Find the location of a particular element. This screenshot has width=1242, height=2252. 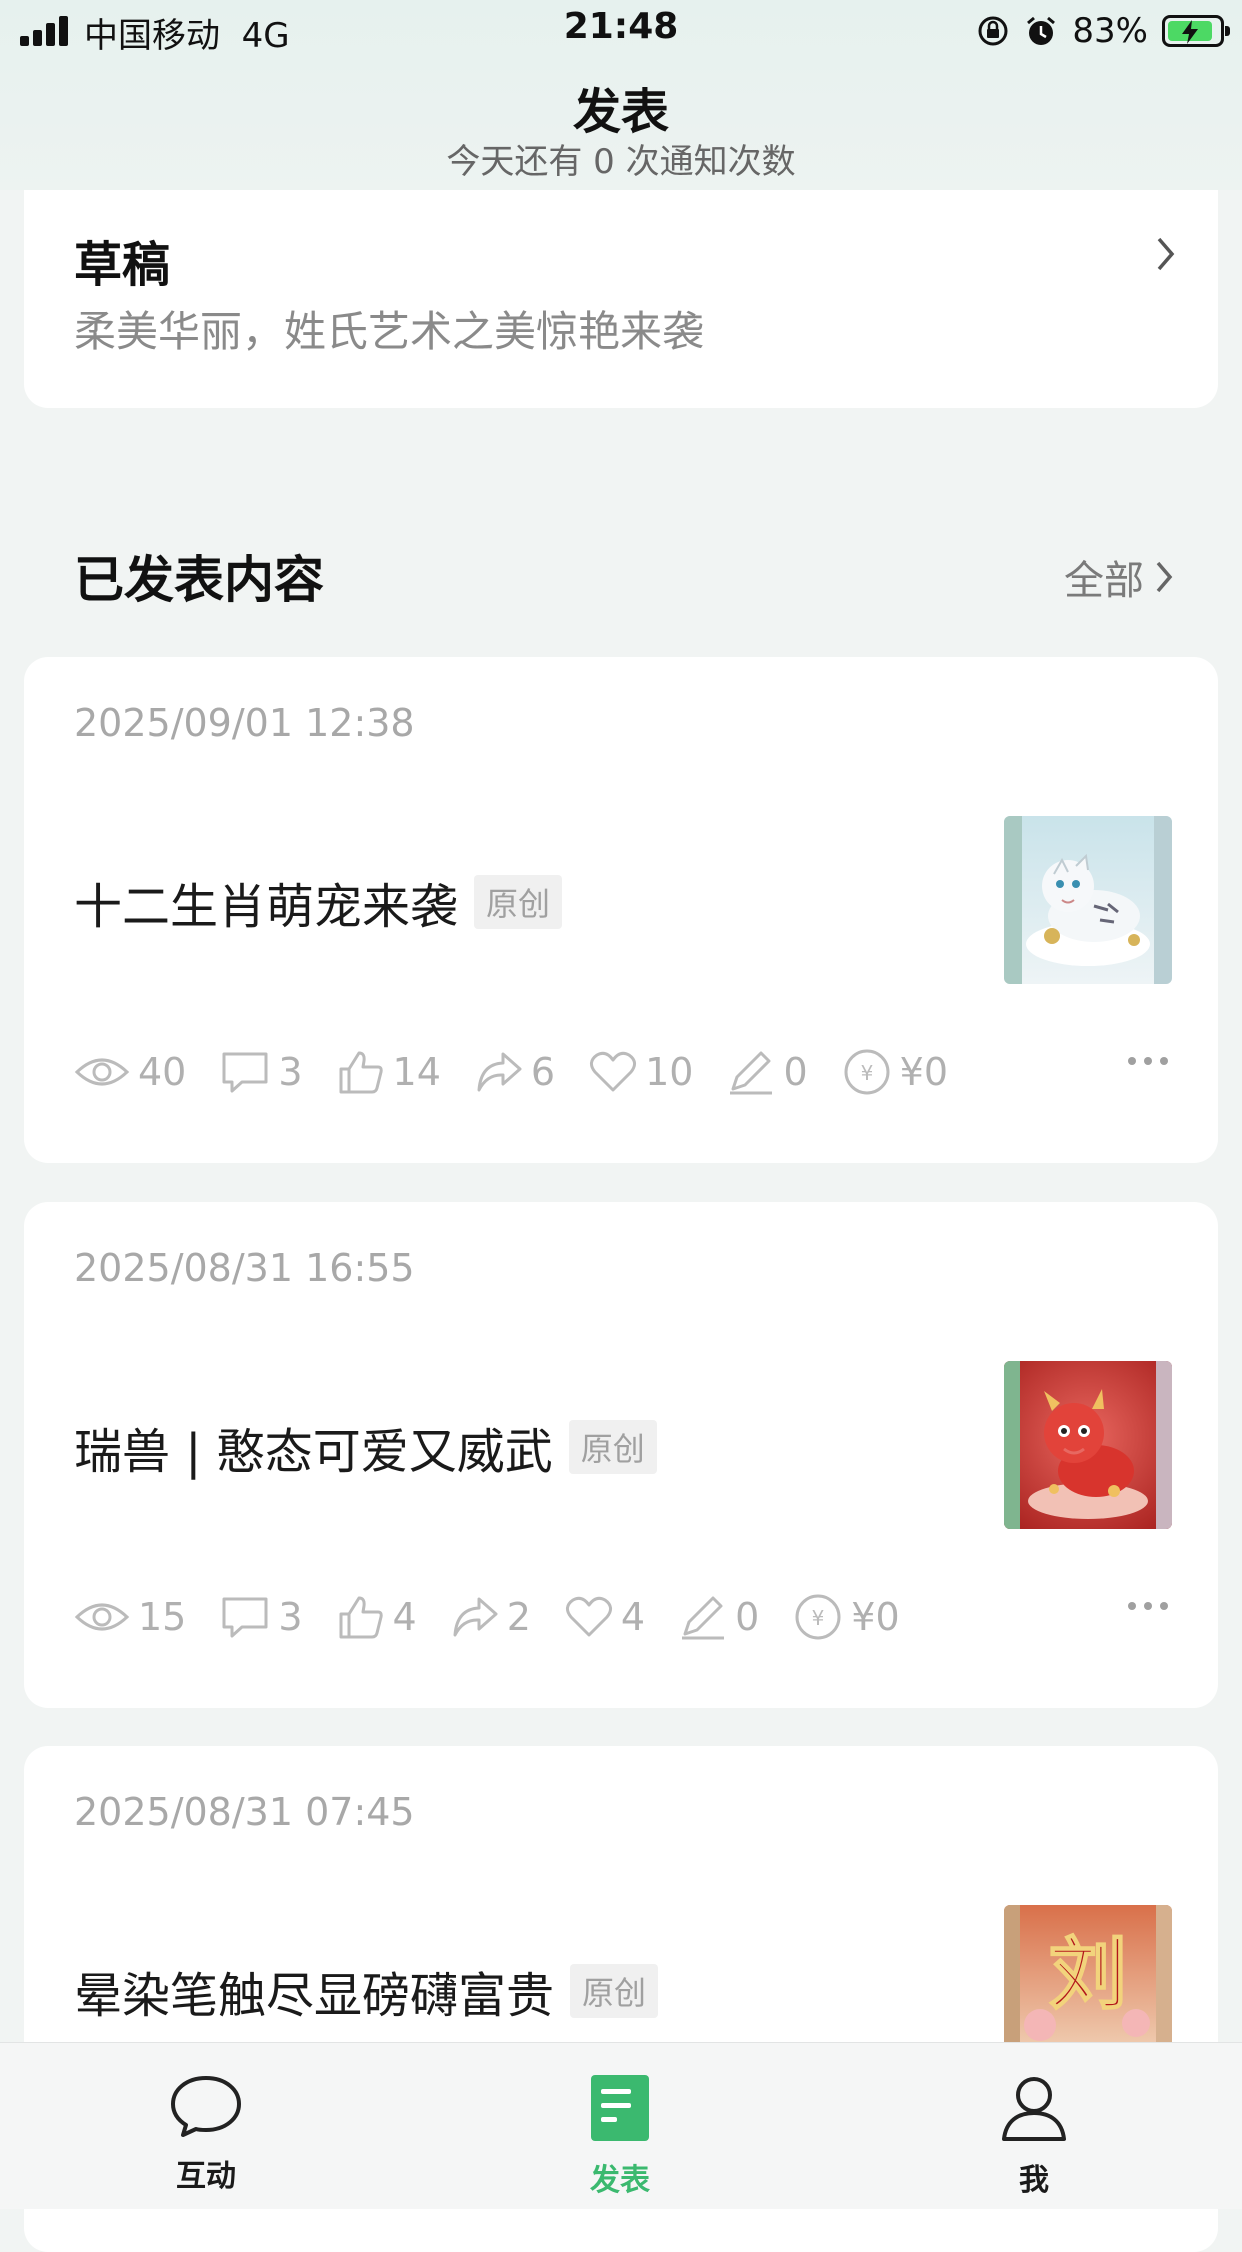

draft-title: 草稿 is located at coordinates (122, 265).